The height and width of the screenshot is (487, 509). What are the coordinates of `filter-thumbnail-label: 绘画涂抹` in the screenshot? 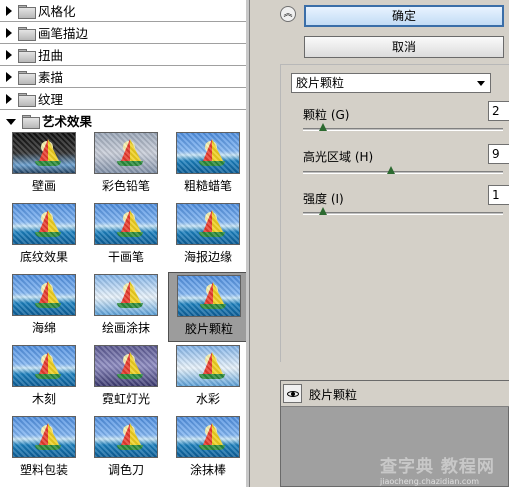 It's located at (125, 328).